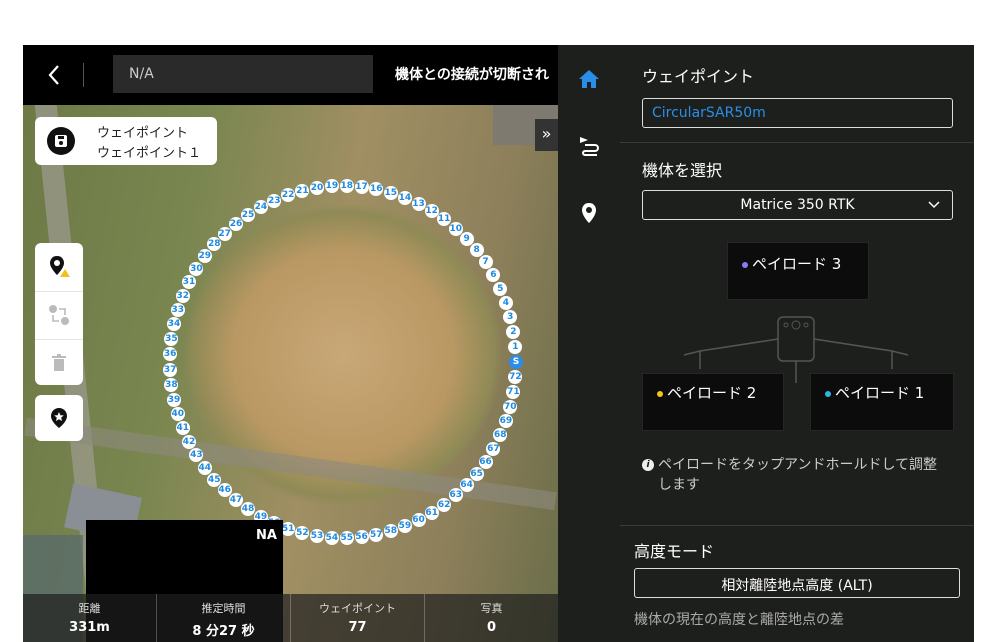  Describe the element at coordinates (331, 537) in the screenshot. I see `waypoint-marker: 54` at that location.